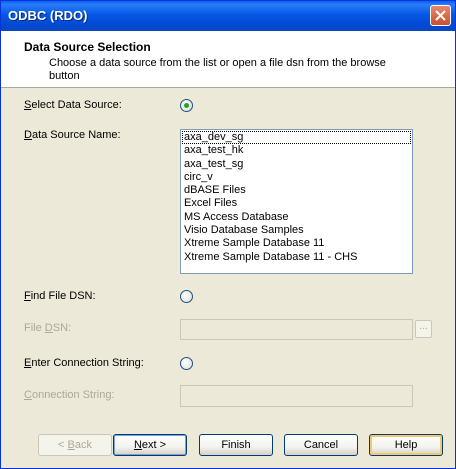 This screenshot has width=456, height=469. Describe the element at coordinates (186, 296) in the screenshot. I see `find-file-dsn-radio` at that location.